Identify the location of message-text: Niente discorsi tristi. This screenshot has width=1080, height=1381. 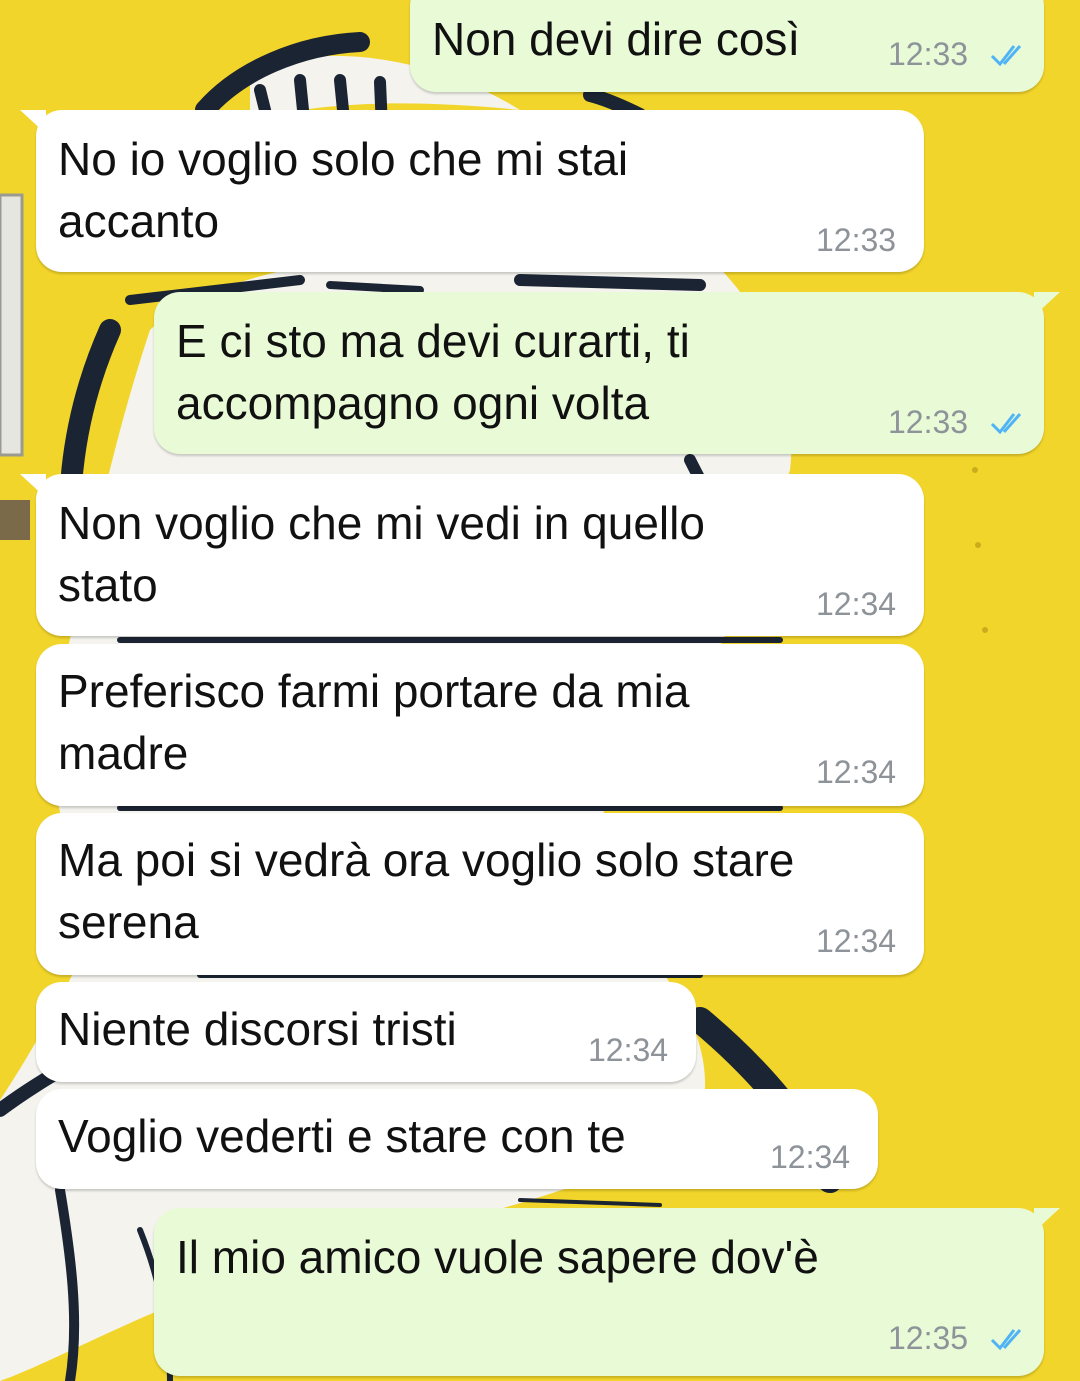
(257, 1029).